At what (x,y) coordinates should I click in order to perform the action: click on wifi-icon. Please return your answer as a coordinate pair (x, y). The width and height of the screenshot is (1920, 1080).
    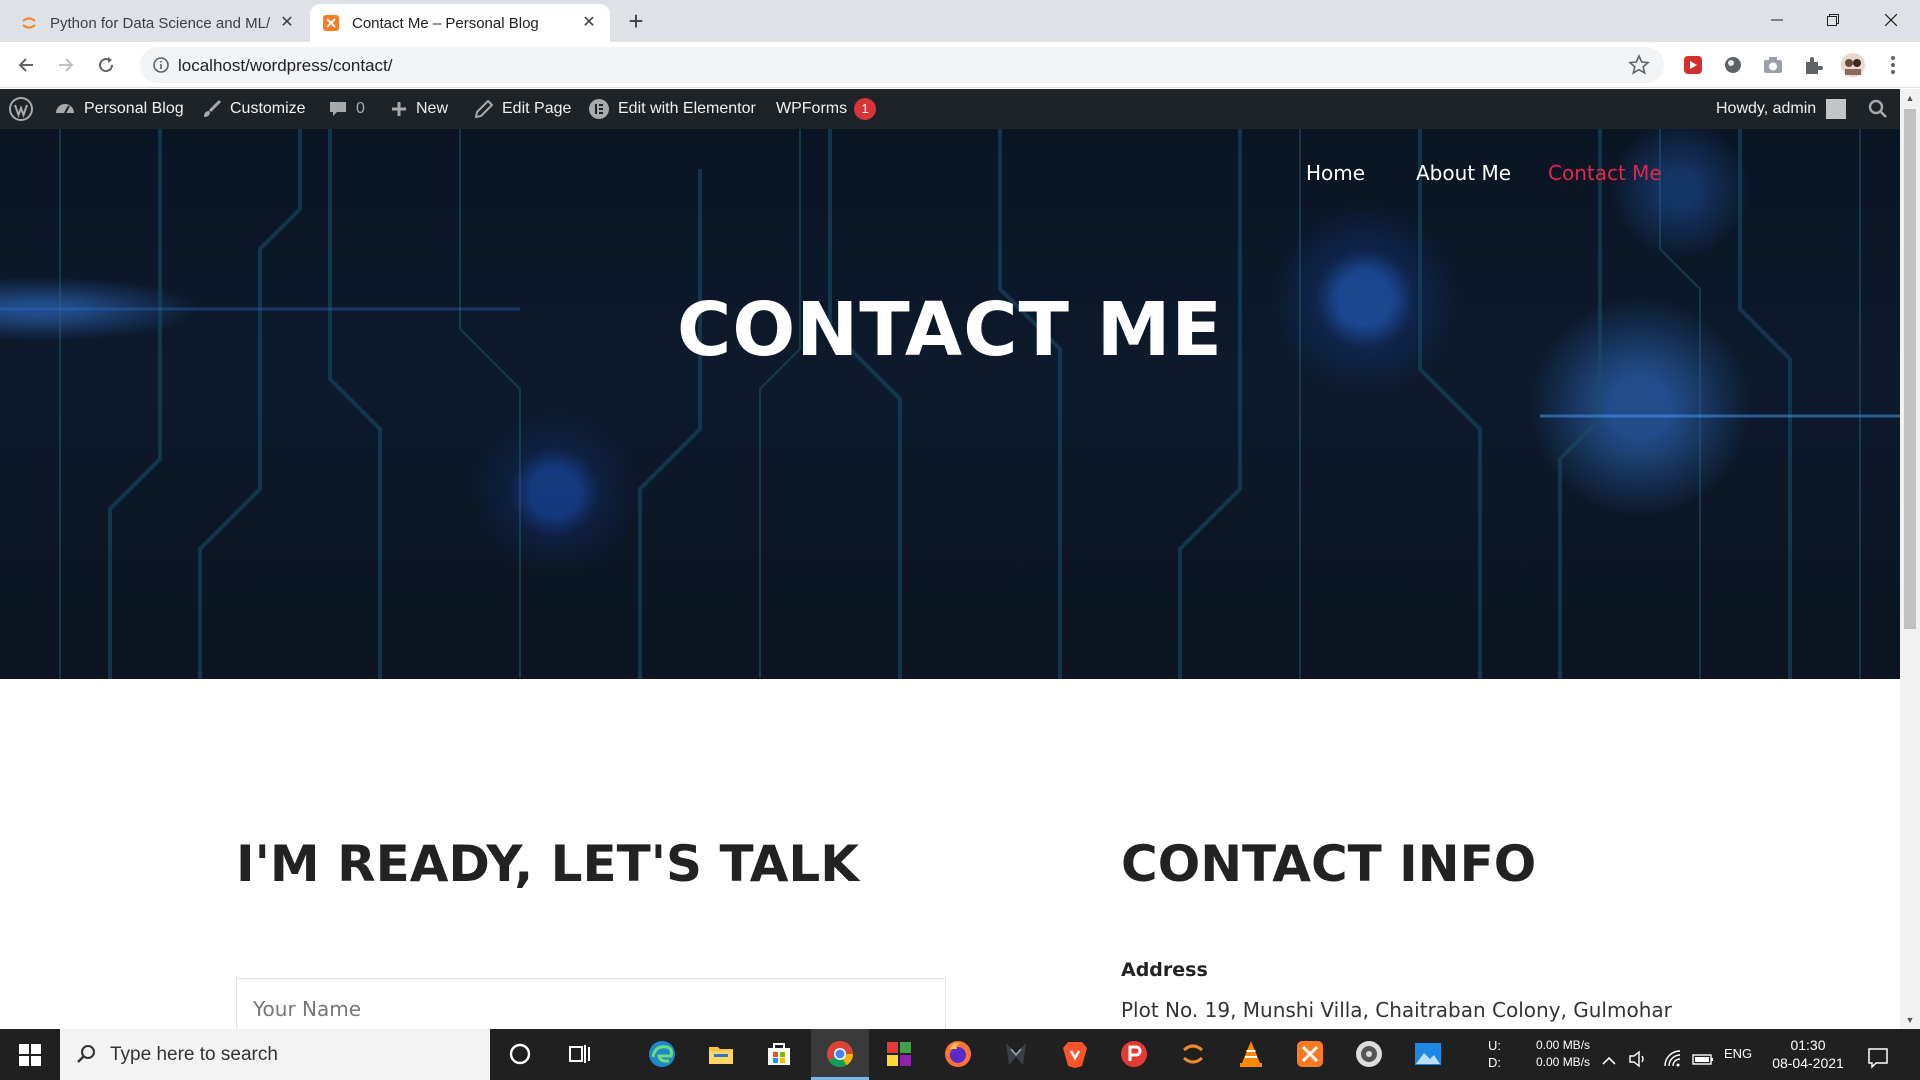
    Looking at the image, I should click on (1673, 1059).